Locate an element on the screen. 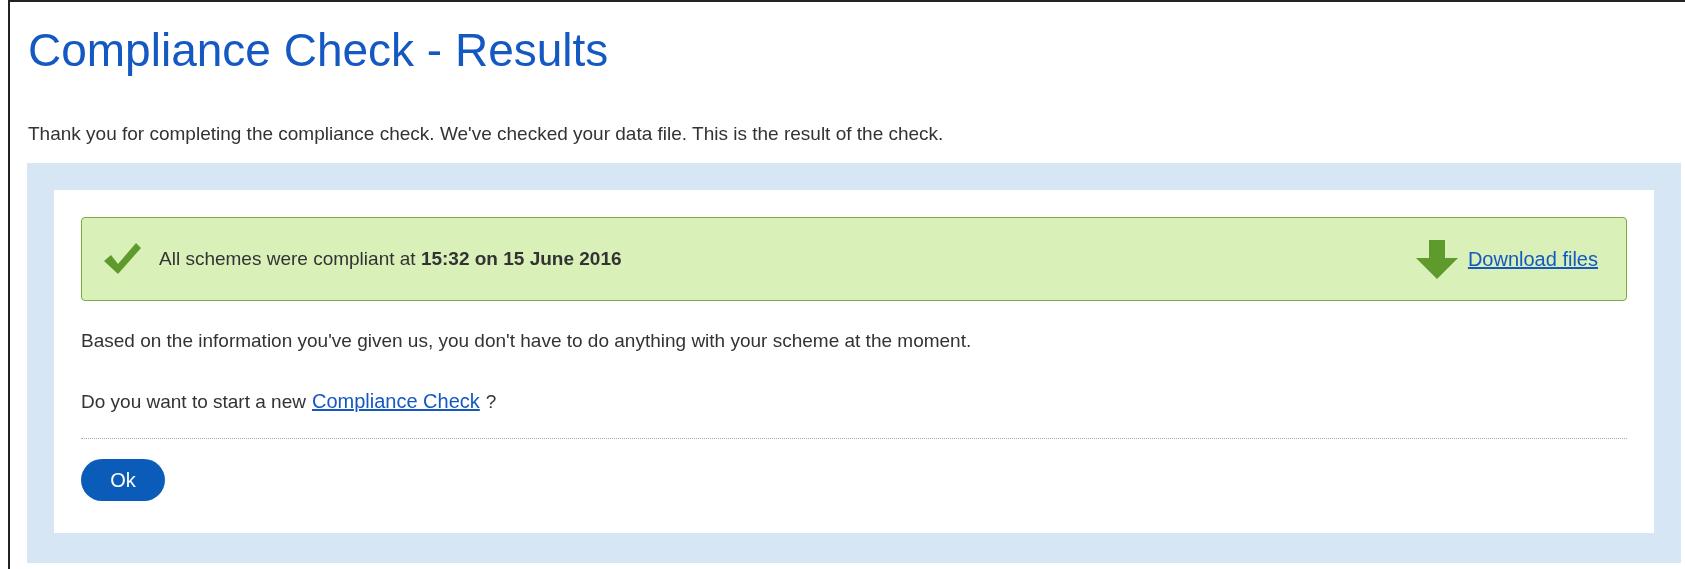 Image resolution: width=1685 pixels, height=569 pixels. question-mark: ? is located at coordinates (491, 402).